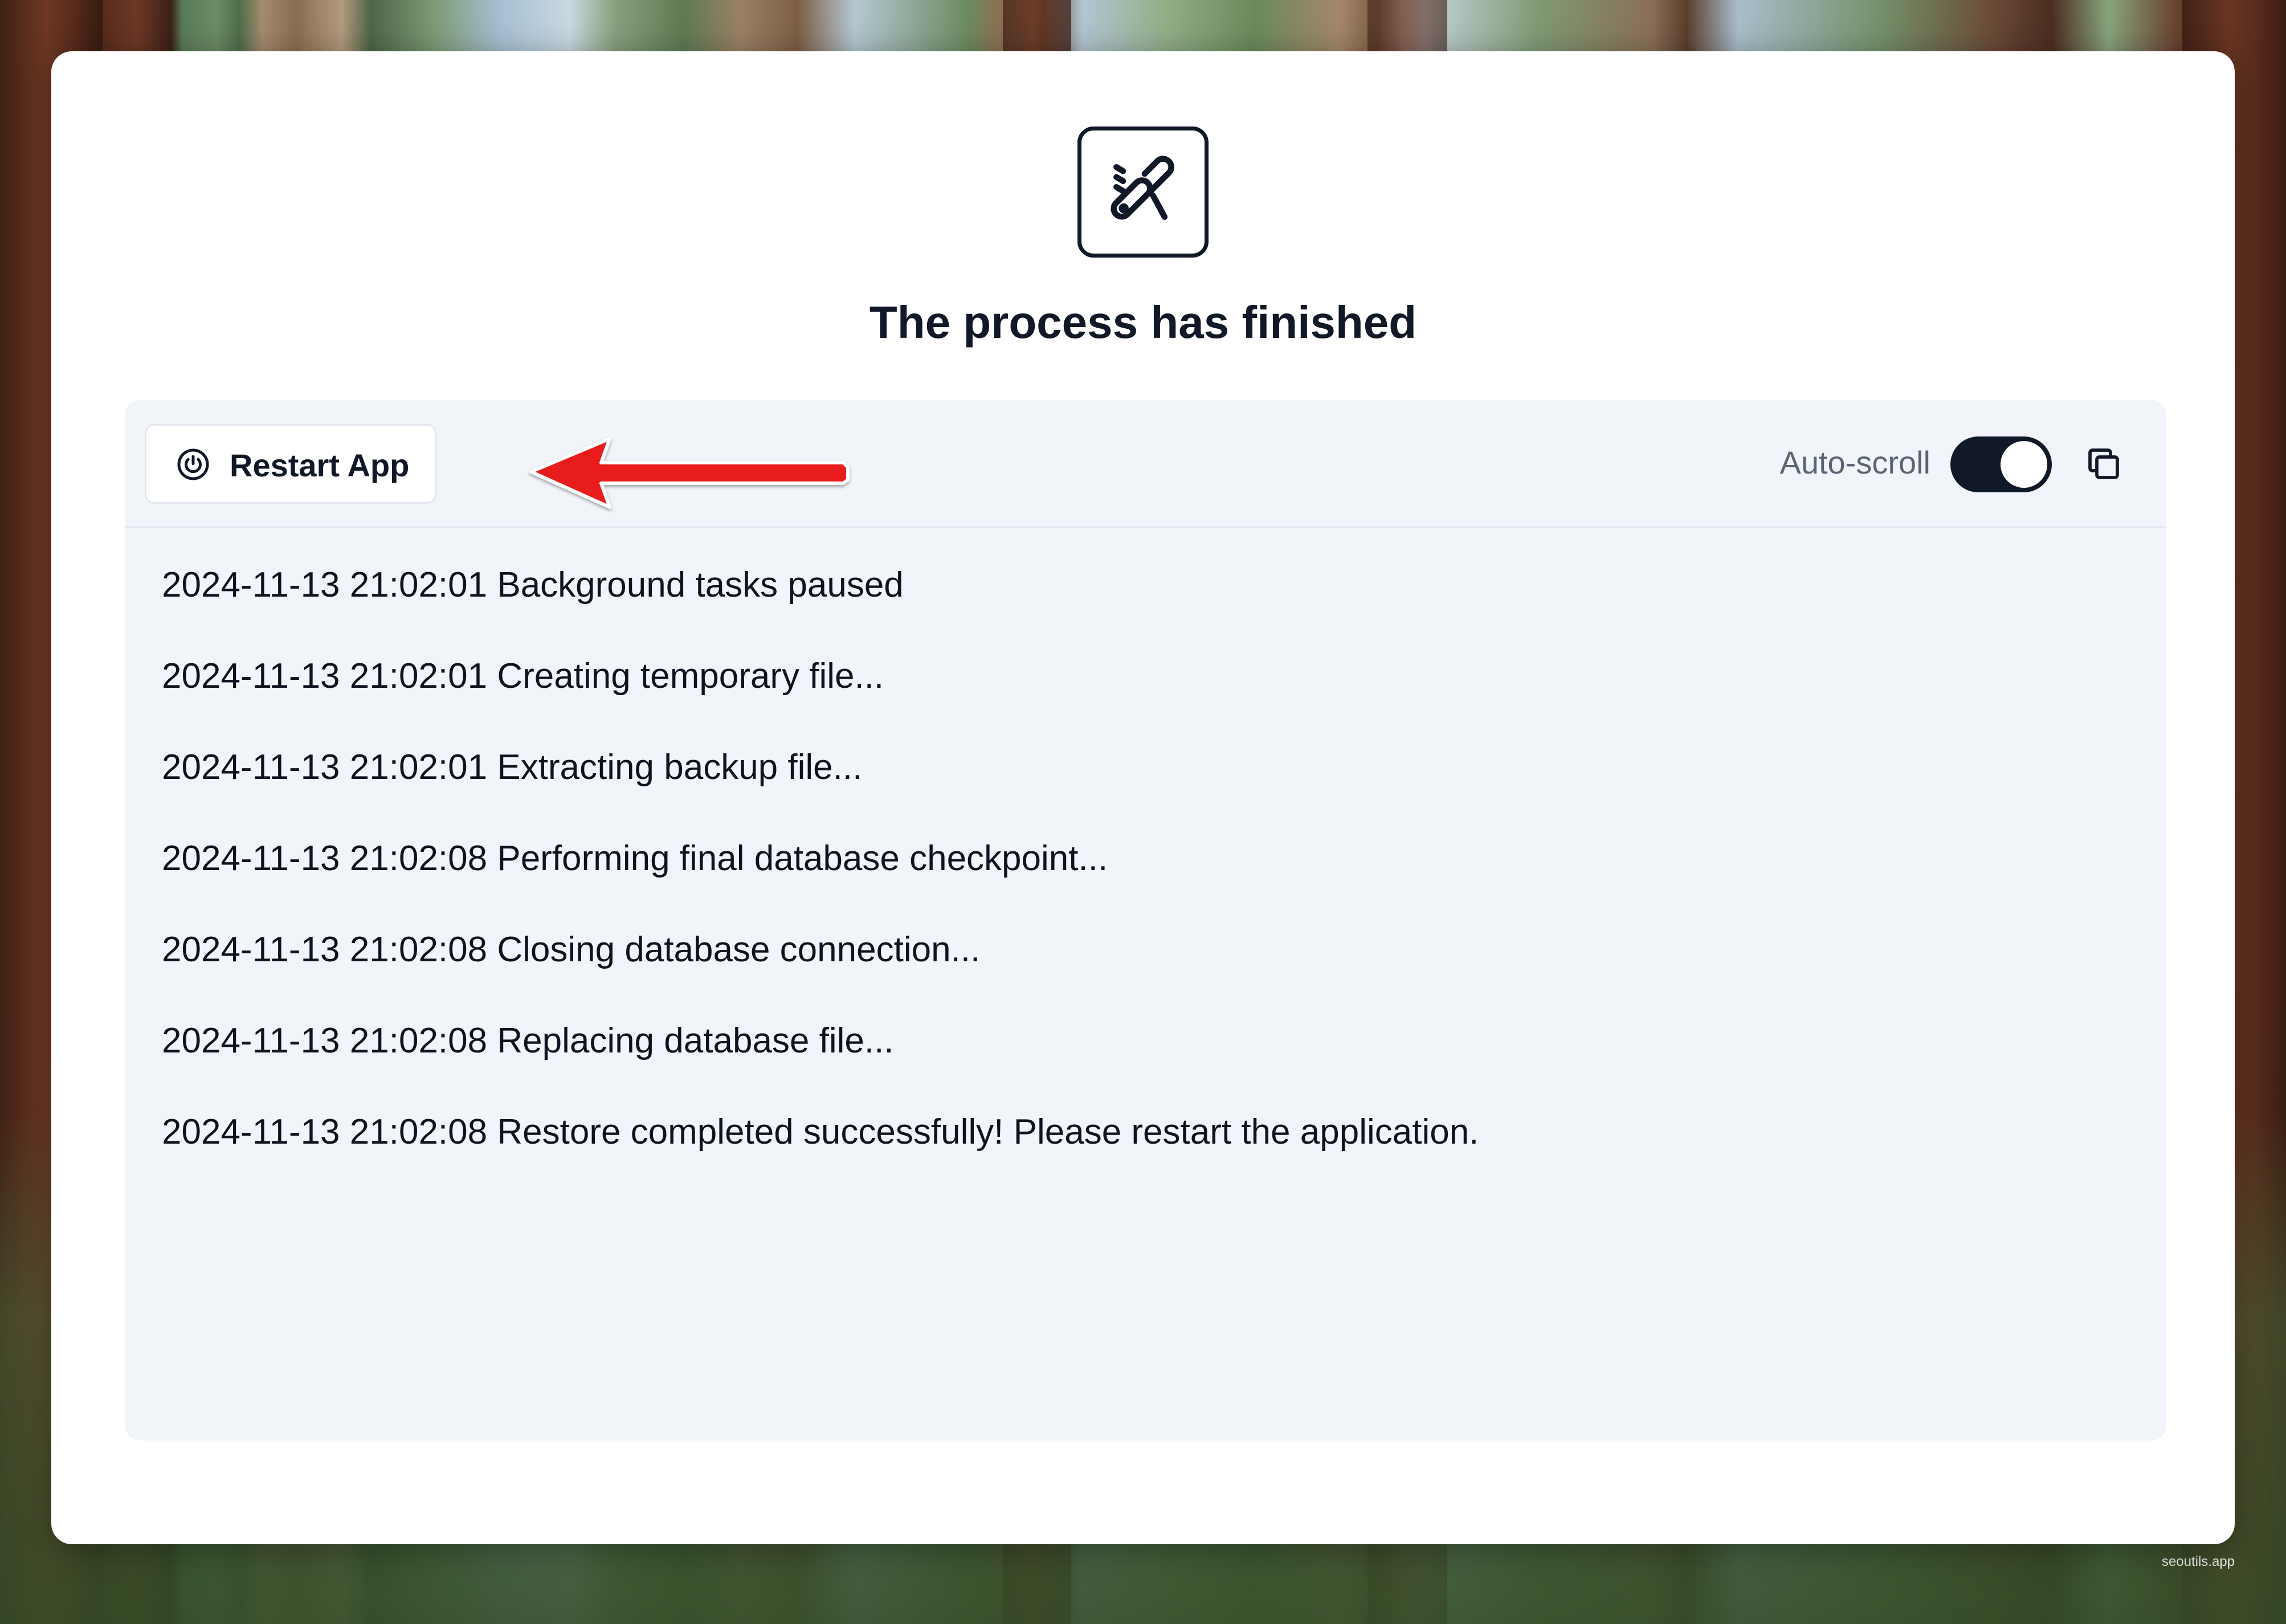  I want to click on swiss-knife-icon, so click(1143, 193).